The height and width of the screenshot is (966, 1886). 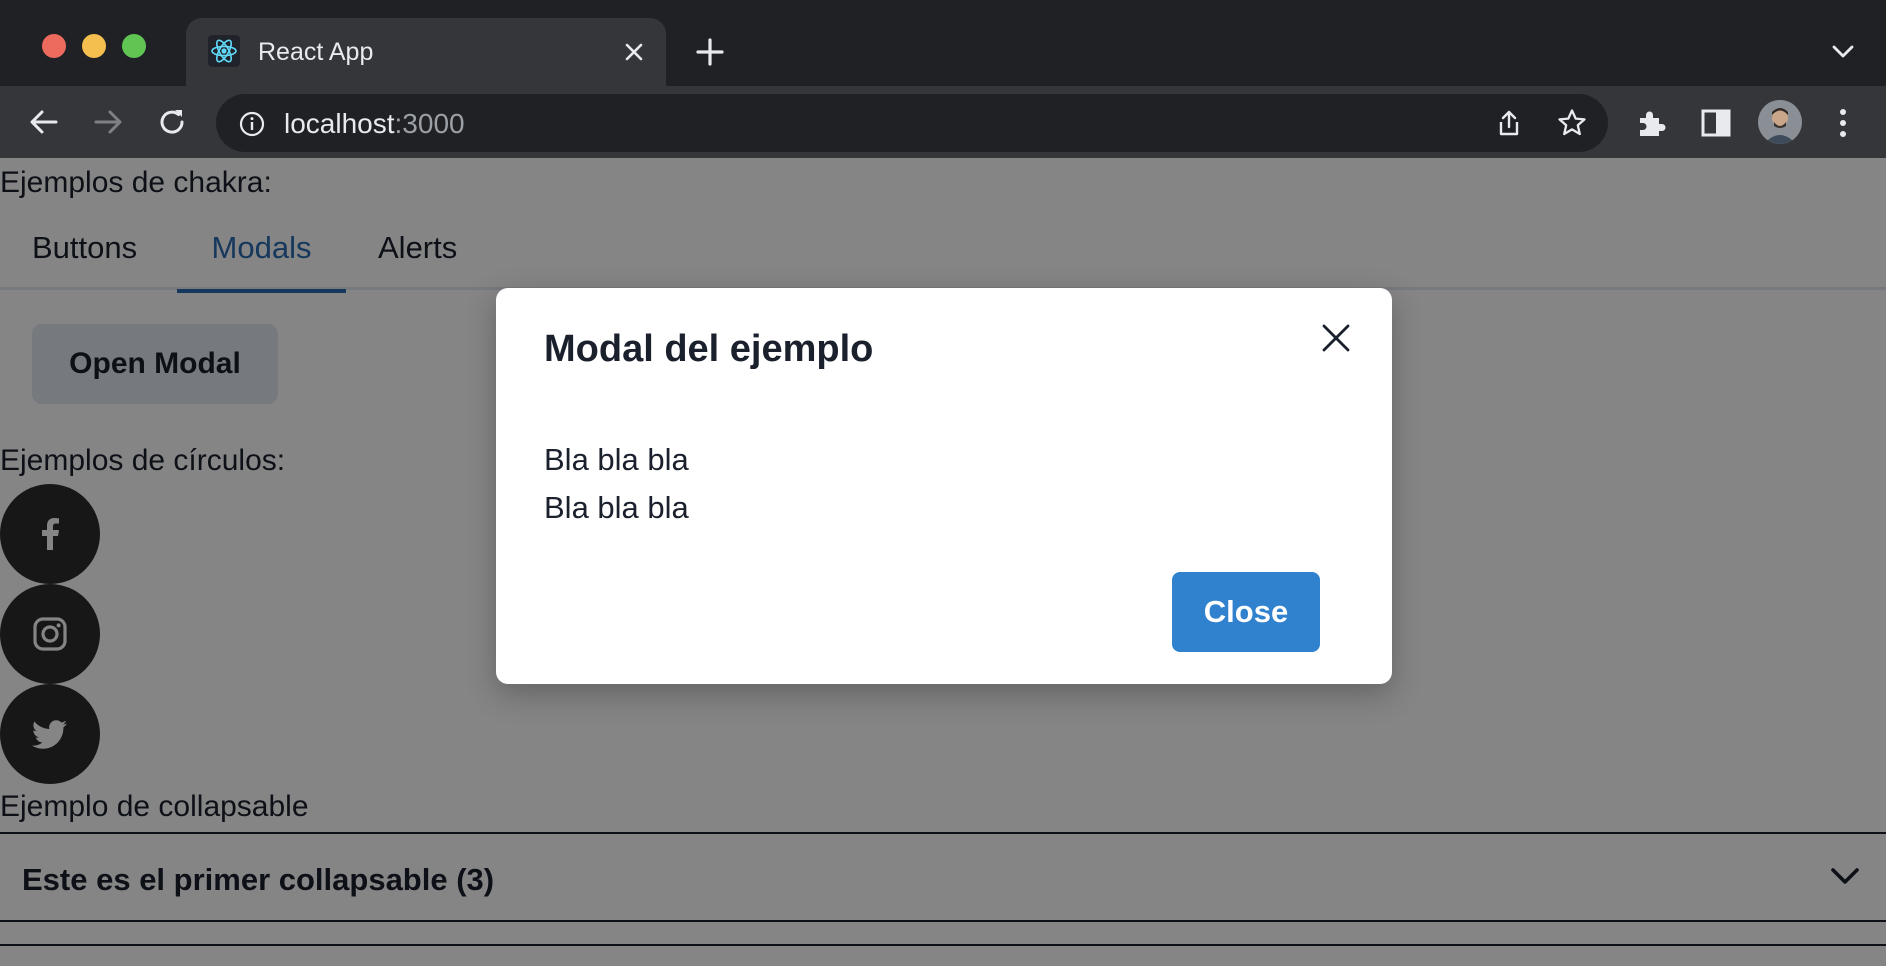 I want to click on info-icon, so click(x=252, y=124).